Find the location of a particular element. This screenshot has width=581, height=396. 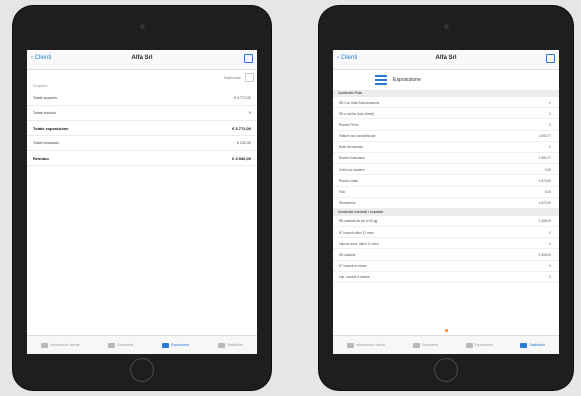

group-header: Controllo insoluti / scaduto is located at coordinates (446, 212).